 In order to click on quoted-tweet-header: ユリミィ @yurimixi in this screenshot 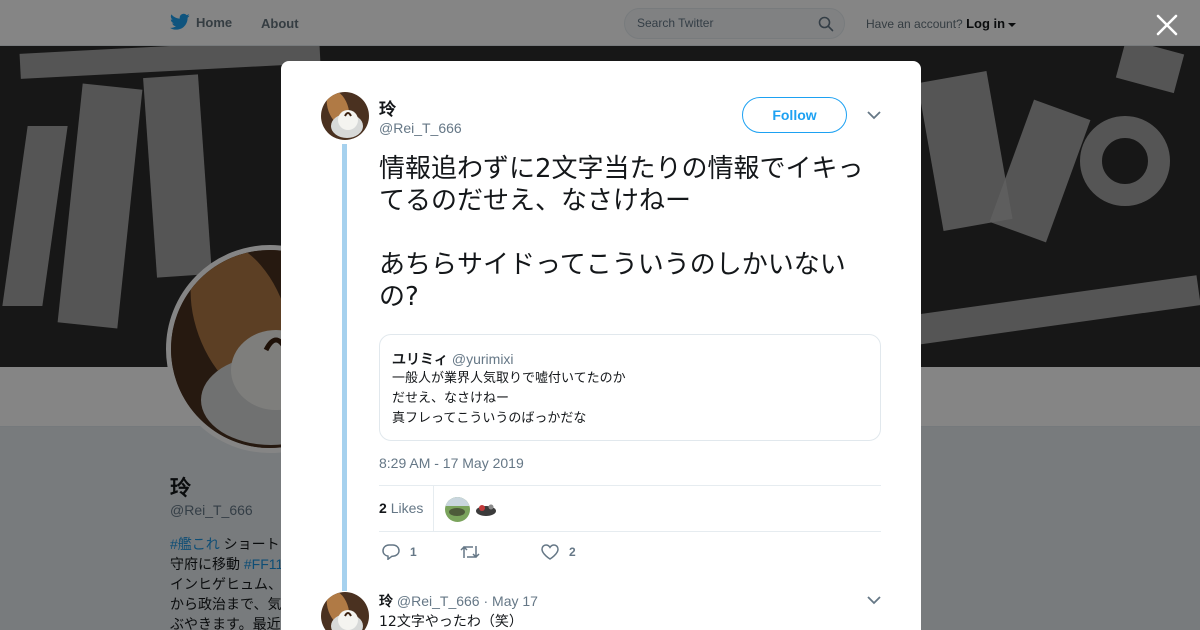, I will do `click(453, 359)`.